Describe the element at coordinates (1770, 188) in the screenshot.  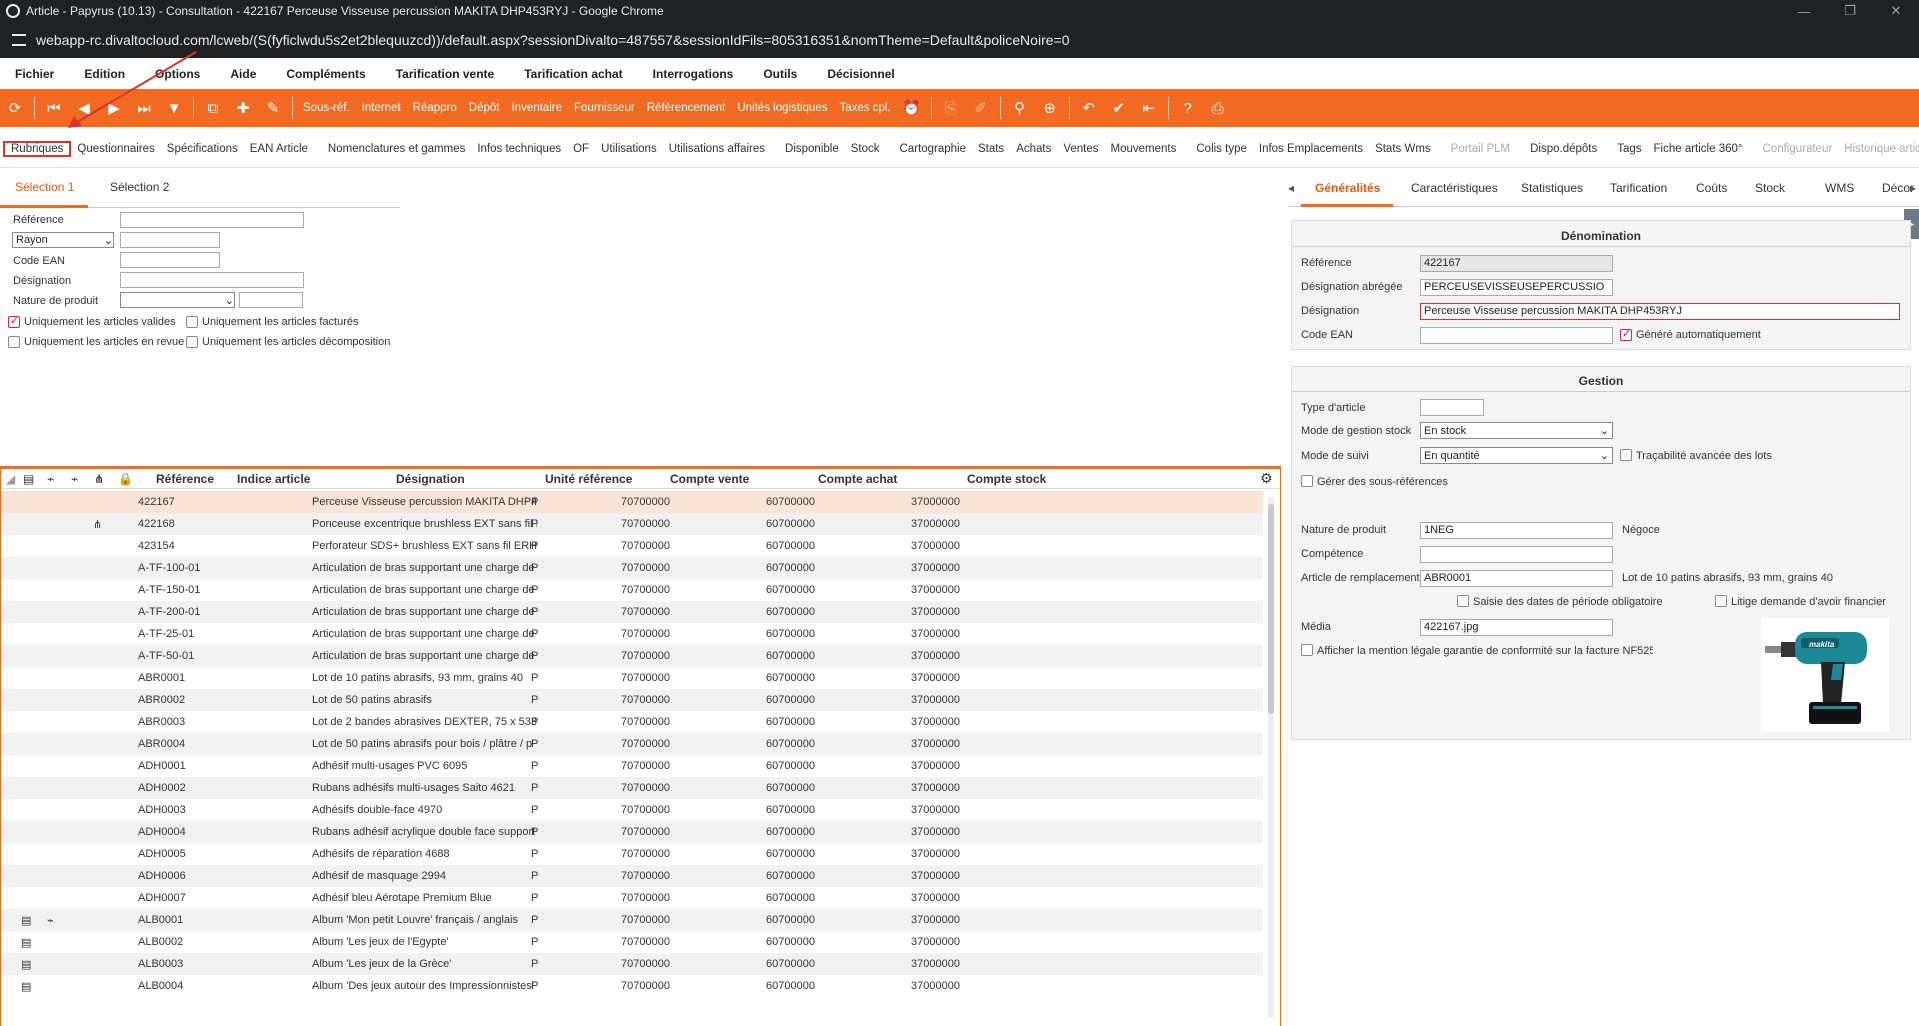
I see `tab-stock: Stock` at that location.